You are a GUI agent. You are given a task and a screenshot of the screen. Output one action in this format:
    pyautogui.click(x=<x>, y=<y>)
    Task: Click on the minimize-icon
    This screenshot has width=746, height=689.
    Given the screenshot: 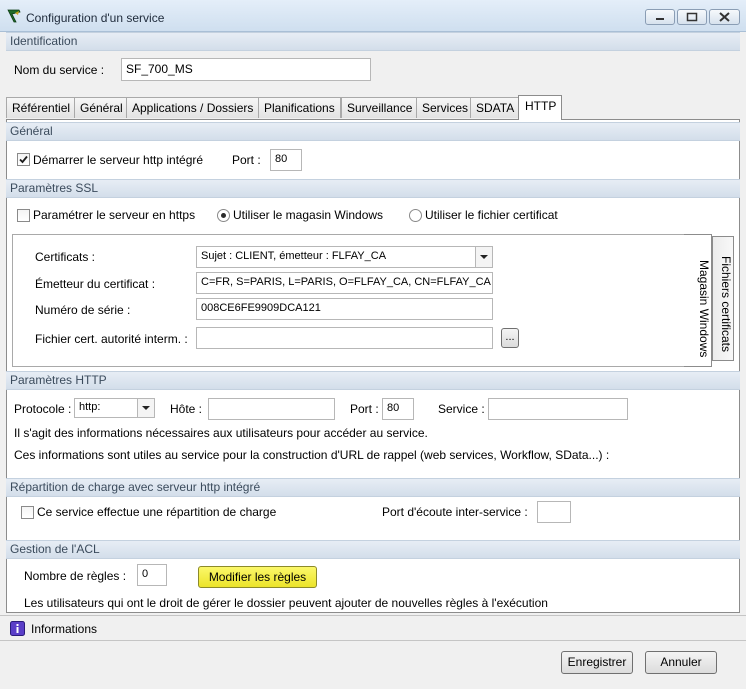 What is the action you would take?
    pyautogui.click(x=660, y=19)
    